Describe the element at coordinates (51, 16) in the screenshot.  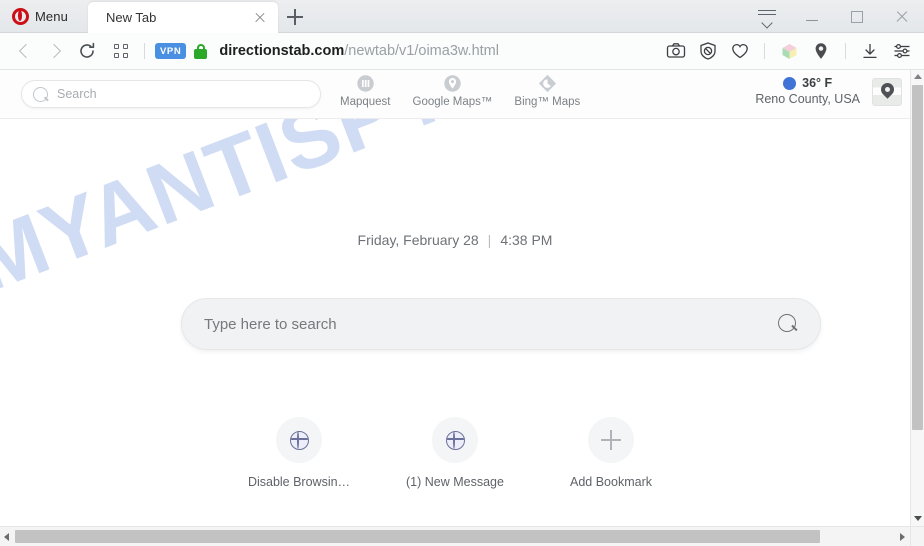
I see `menu-button-label: Menu` at that location.